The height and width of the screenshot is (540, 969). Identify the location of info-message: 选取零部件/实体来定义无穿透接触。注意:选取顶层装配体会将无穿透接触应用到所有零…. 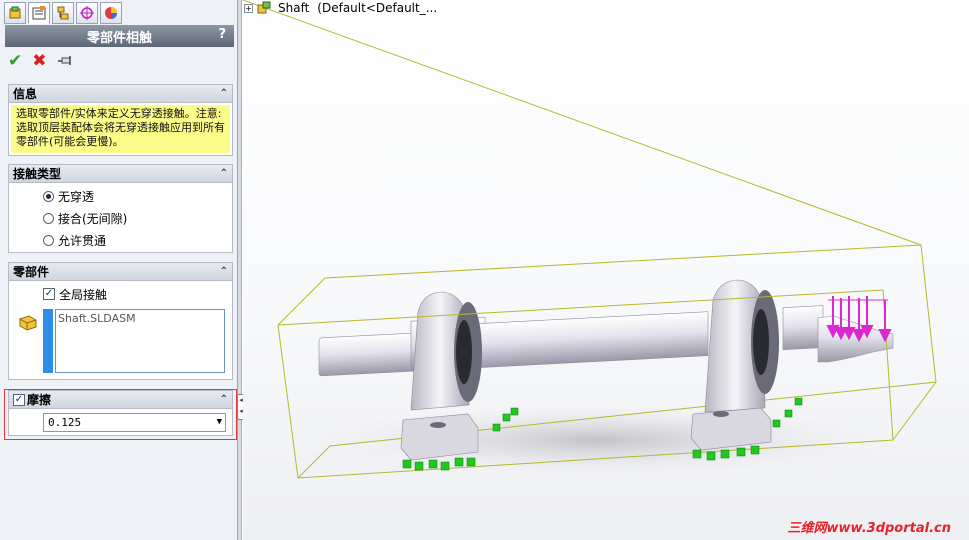
(120, 129).